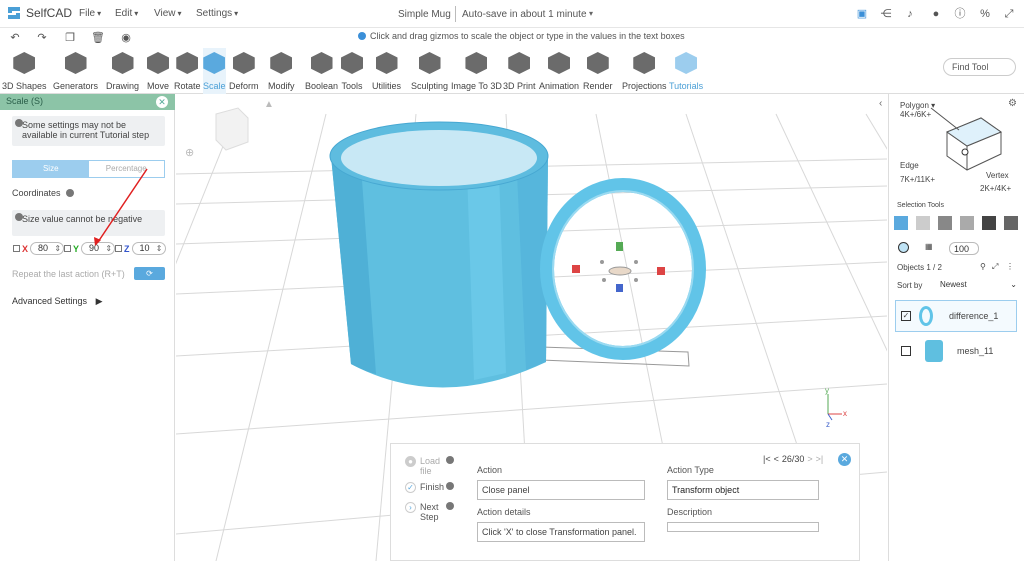  What do you see at coordinates (793, 459) in the screenshot?
I see `step-progress: 26/30` at bounding box center [793, 459].